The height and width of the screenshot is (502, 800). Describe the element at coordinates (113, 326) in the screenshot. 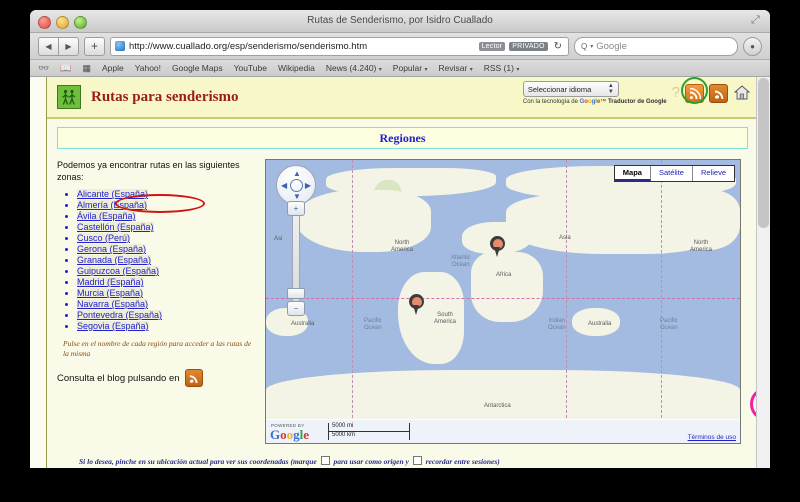

I see `region-link: Segovia (España)` at that location.